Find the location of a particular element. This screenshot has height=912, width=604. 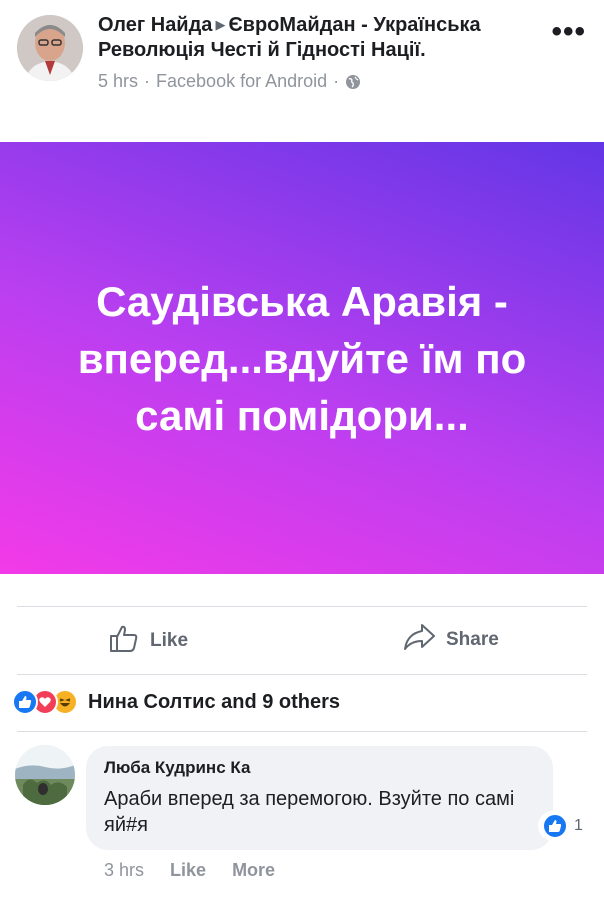

comment-author: Люба Кудринс Ка is located at coordinates (319, 768).